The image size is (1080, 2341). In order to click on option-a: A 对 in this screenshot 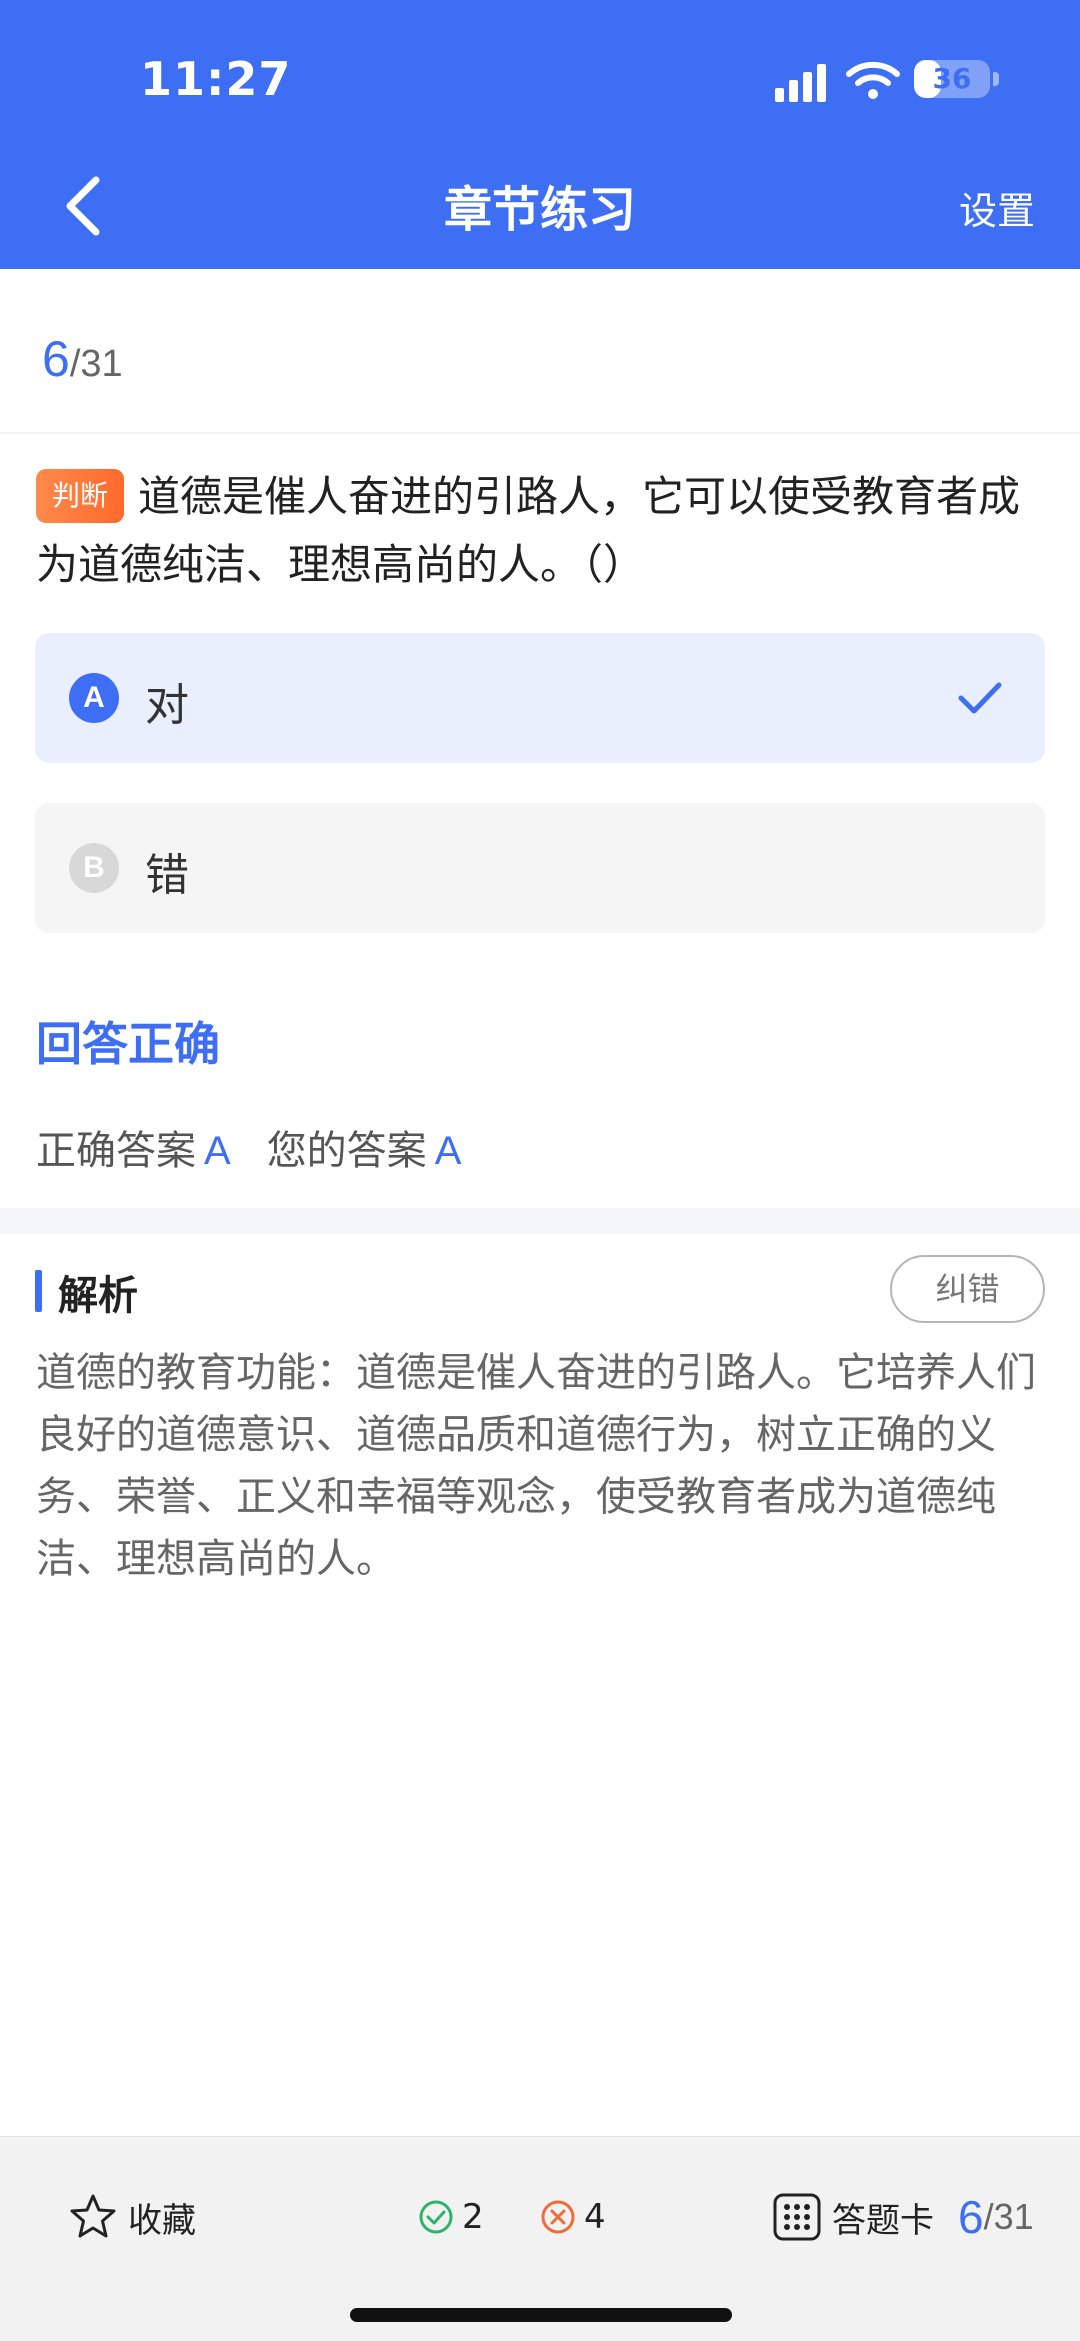, I will do `click(540, 698)`.